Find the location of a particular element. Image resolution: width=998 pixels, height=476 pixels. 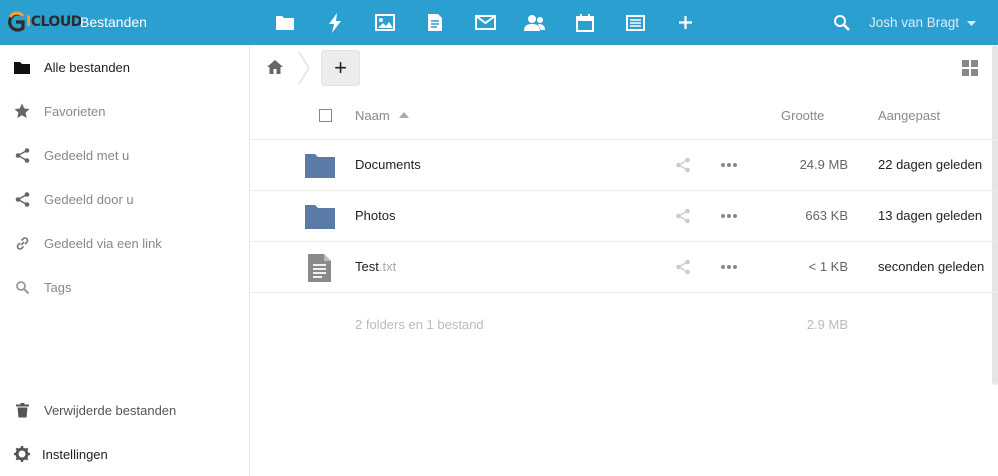

sort-ascending-icon is located at coordinates (404, 115).